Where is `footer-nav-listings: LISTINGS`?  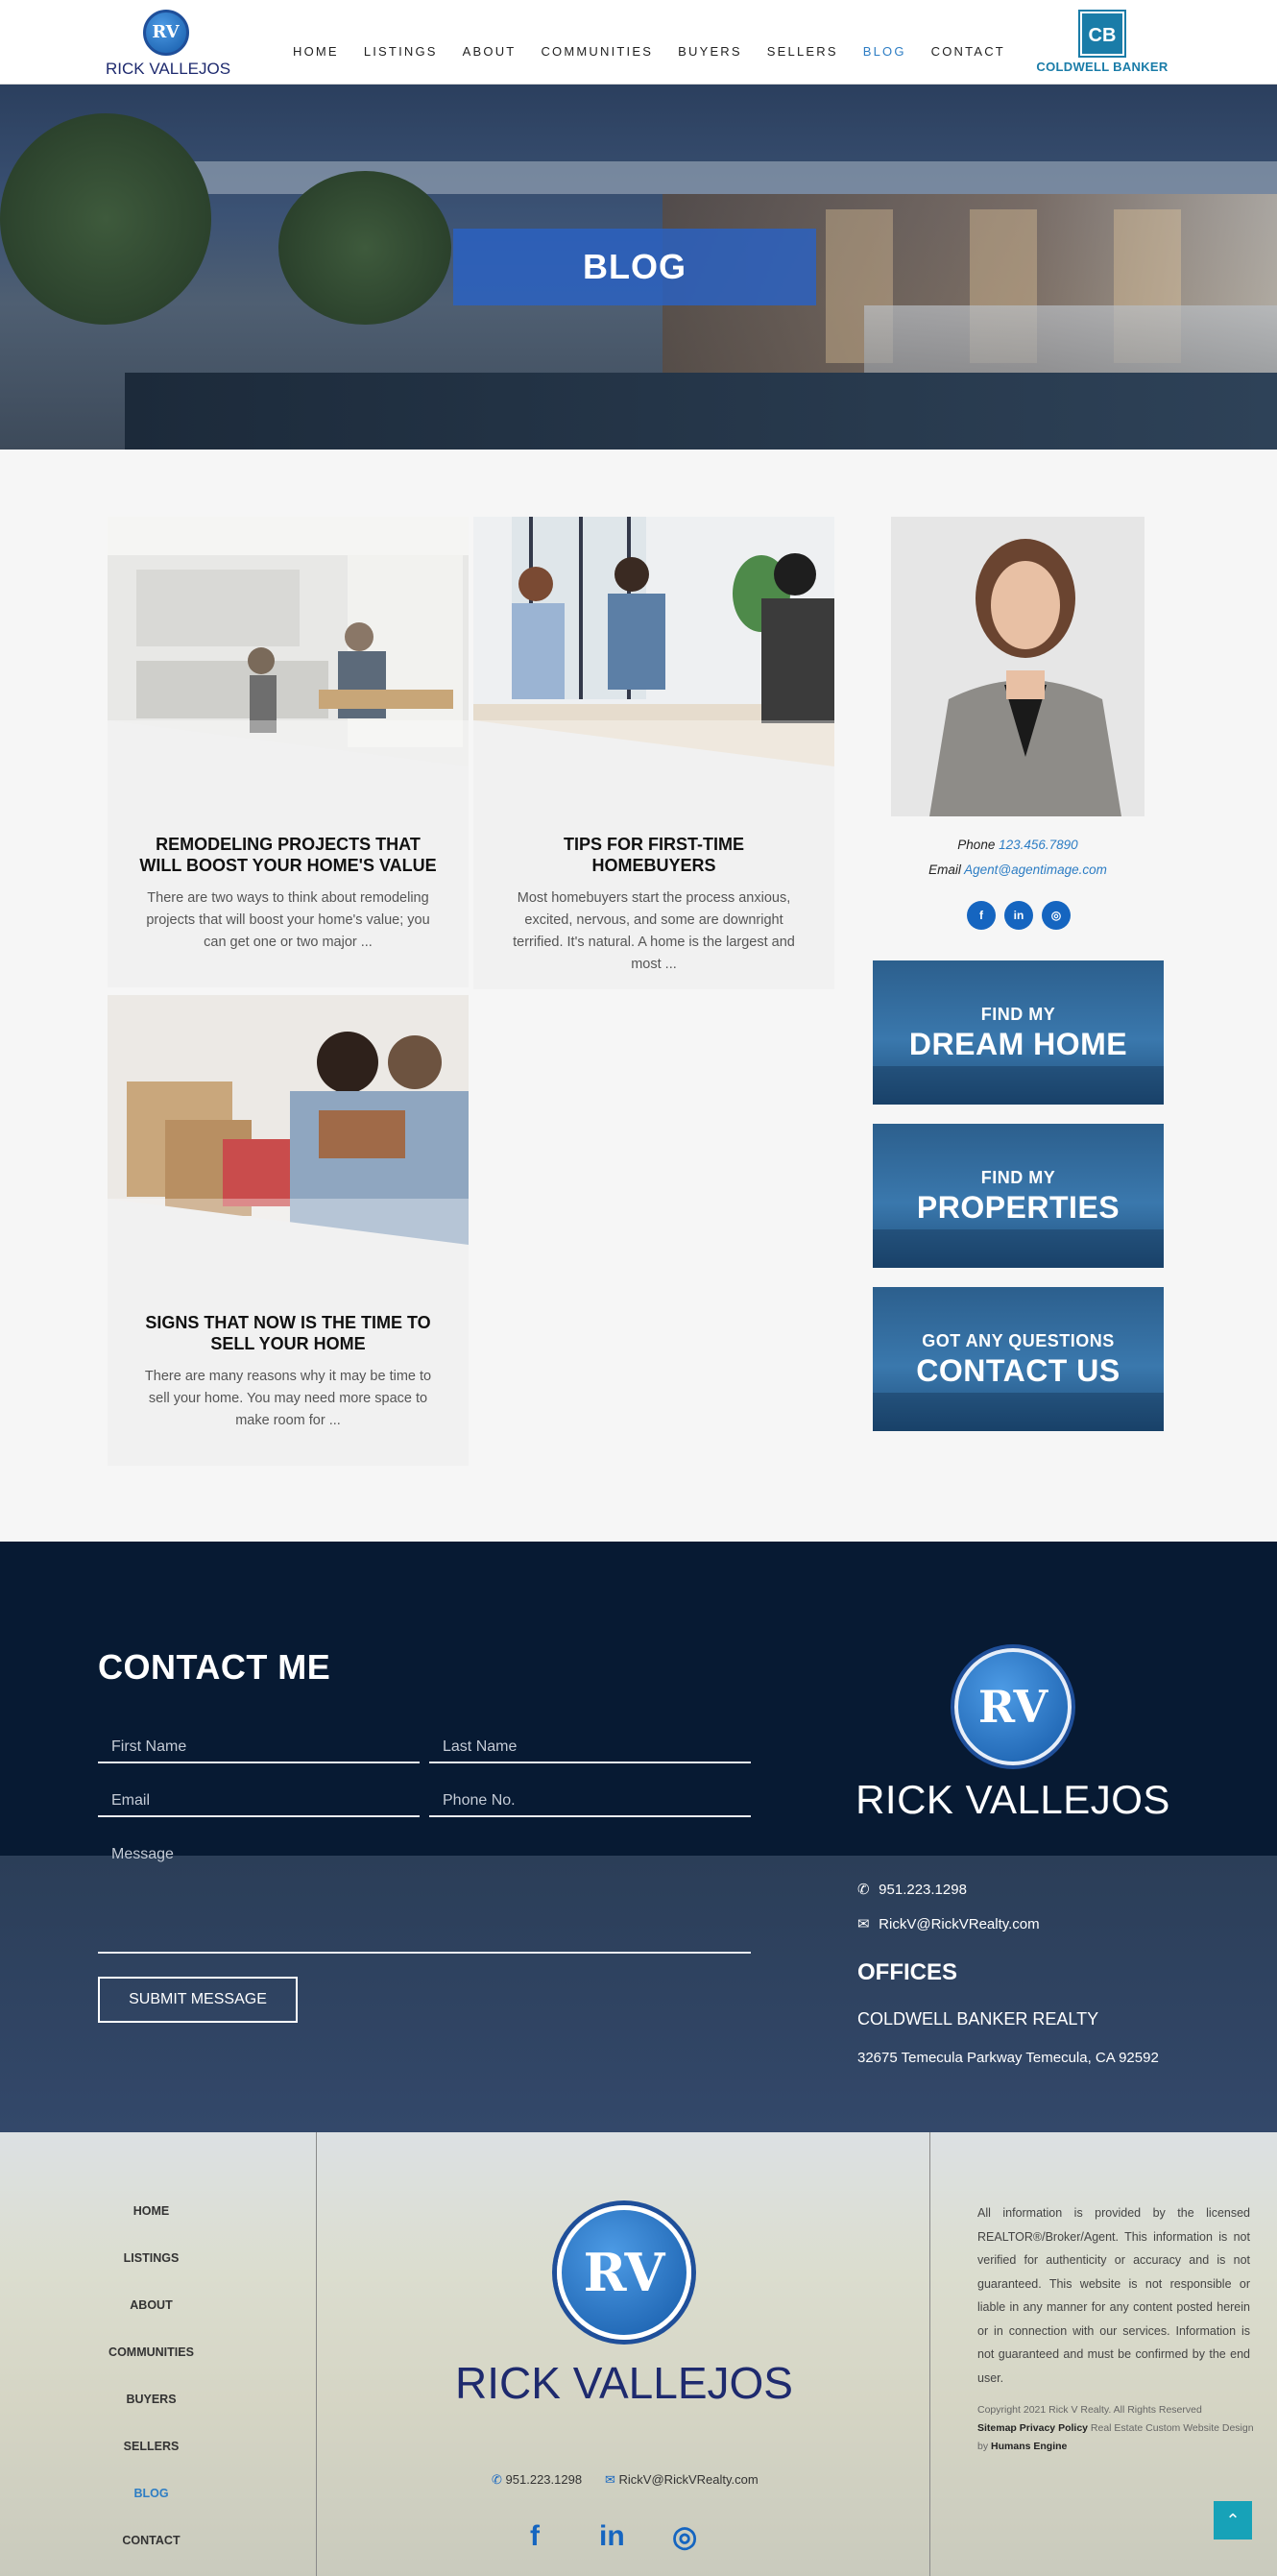
footer-nav-listings: LISTINGS is located at coordinates (151, 2258).